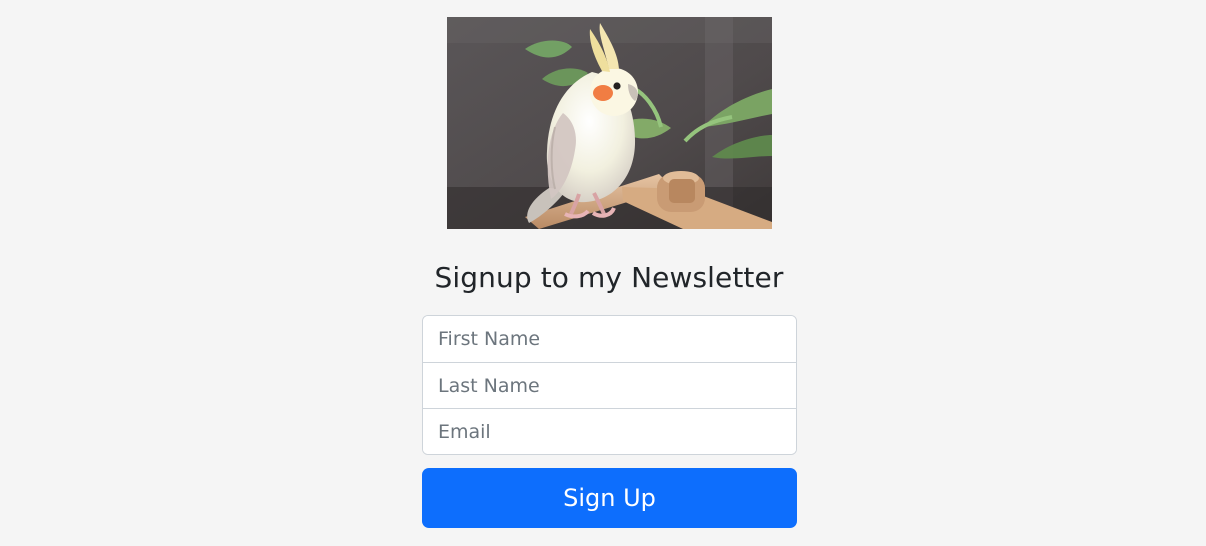 The height and width of the screenshot is (546, 1206). Describe the element at coordinates (609, 498) in the screenshot. I see `sign-up-button: Sign Up` at that location.